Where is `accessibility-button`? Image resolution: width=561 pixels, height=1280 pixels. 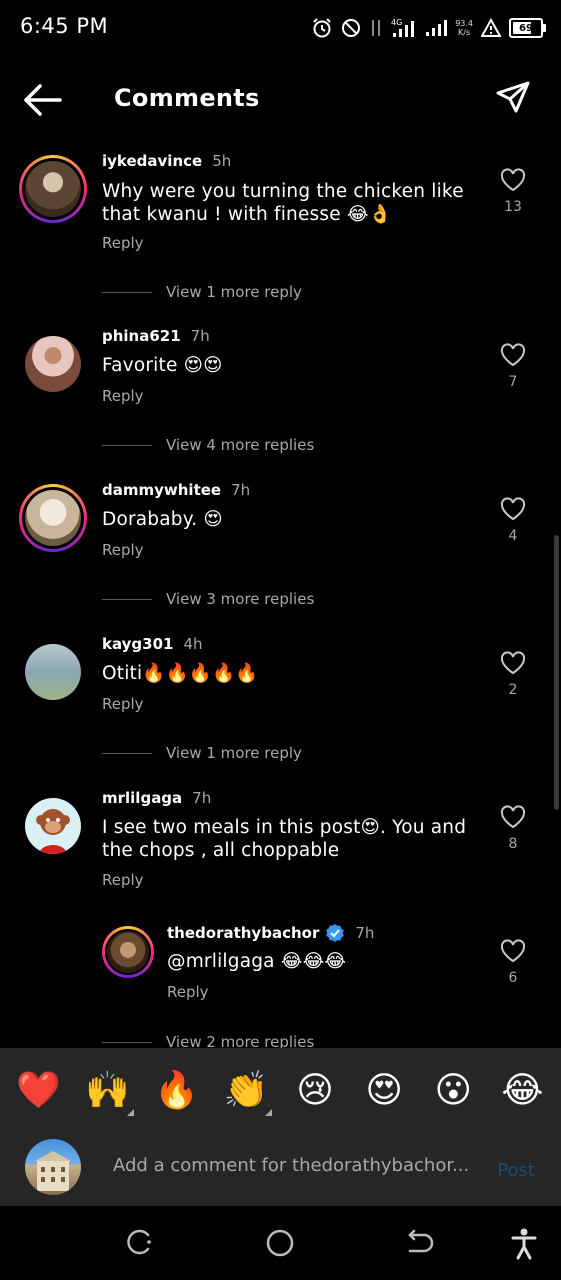
accessibility-button is located at coordinates (526, 1243).